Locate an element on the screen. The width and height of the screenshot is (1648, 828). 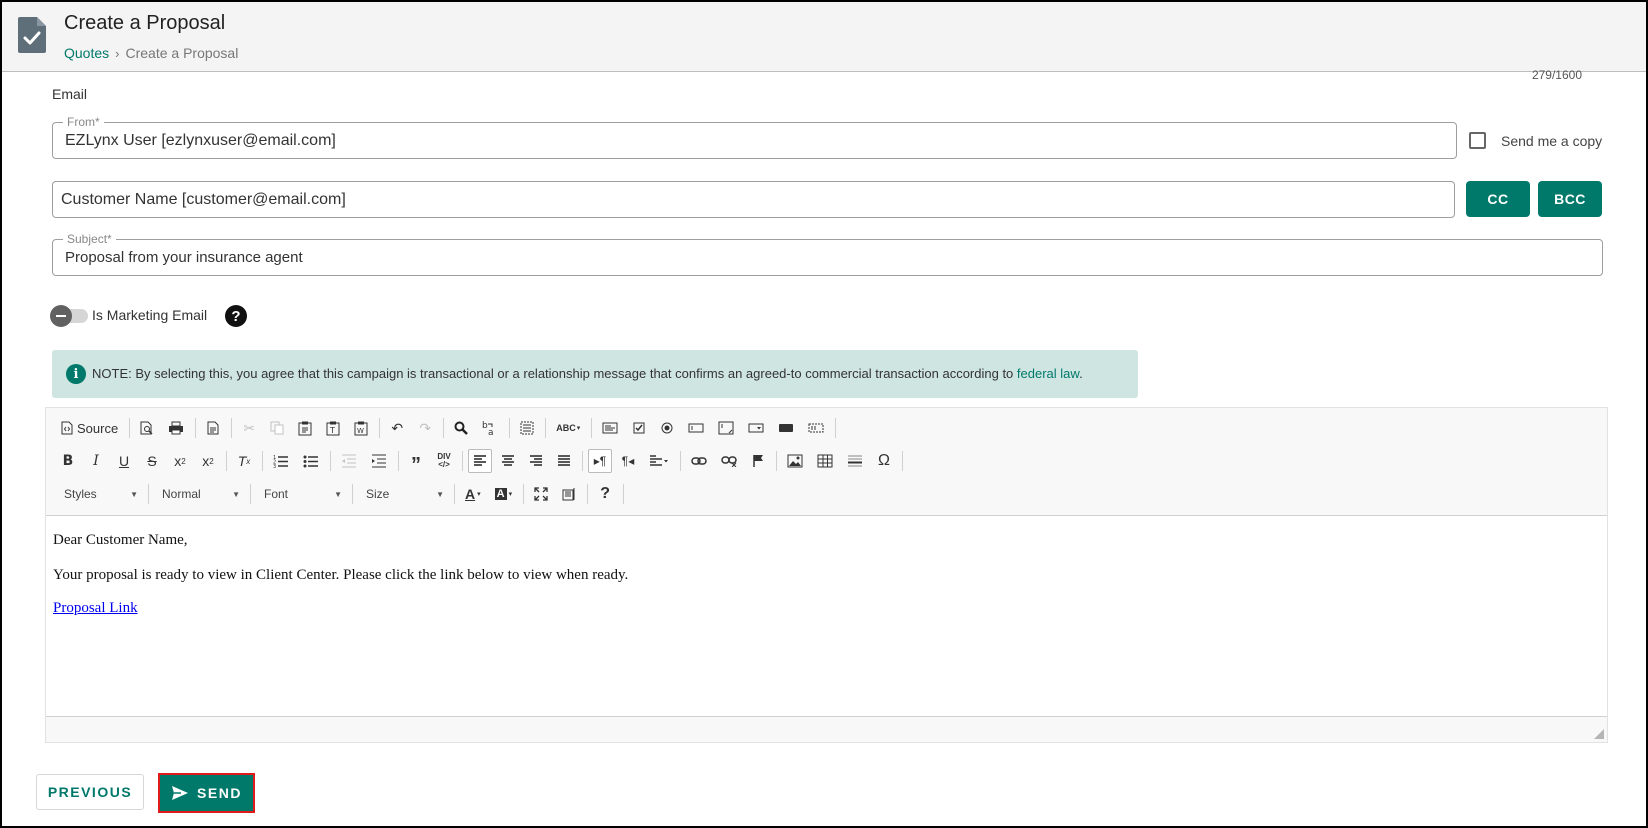
align-center-icon is located at coordinates (508, 461).